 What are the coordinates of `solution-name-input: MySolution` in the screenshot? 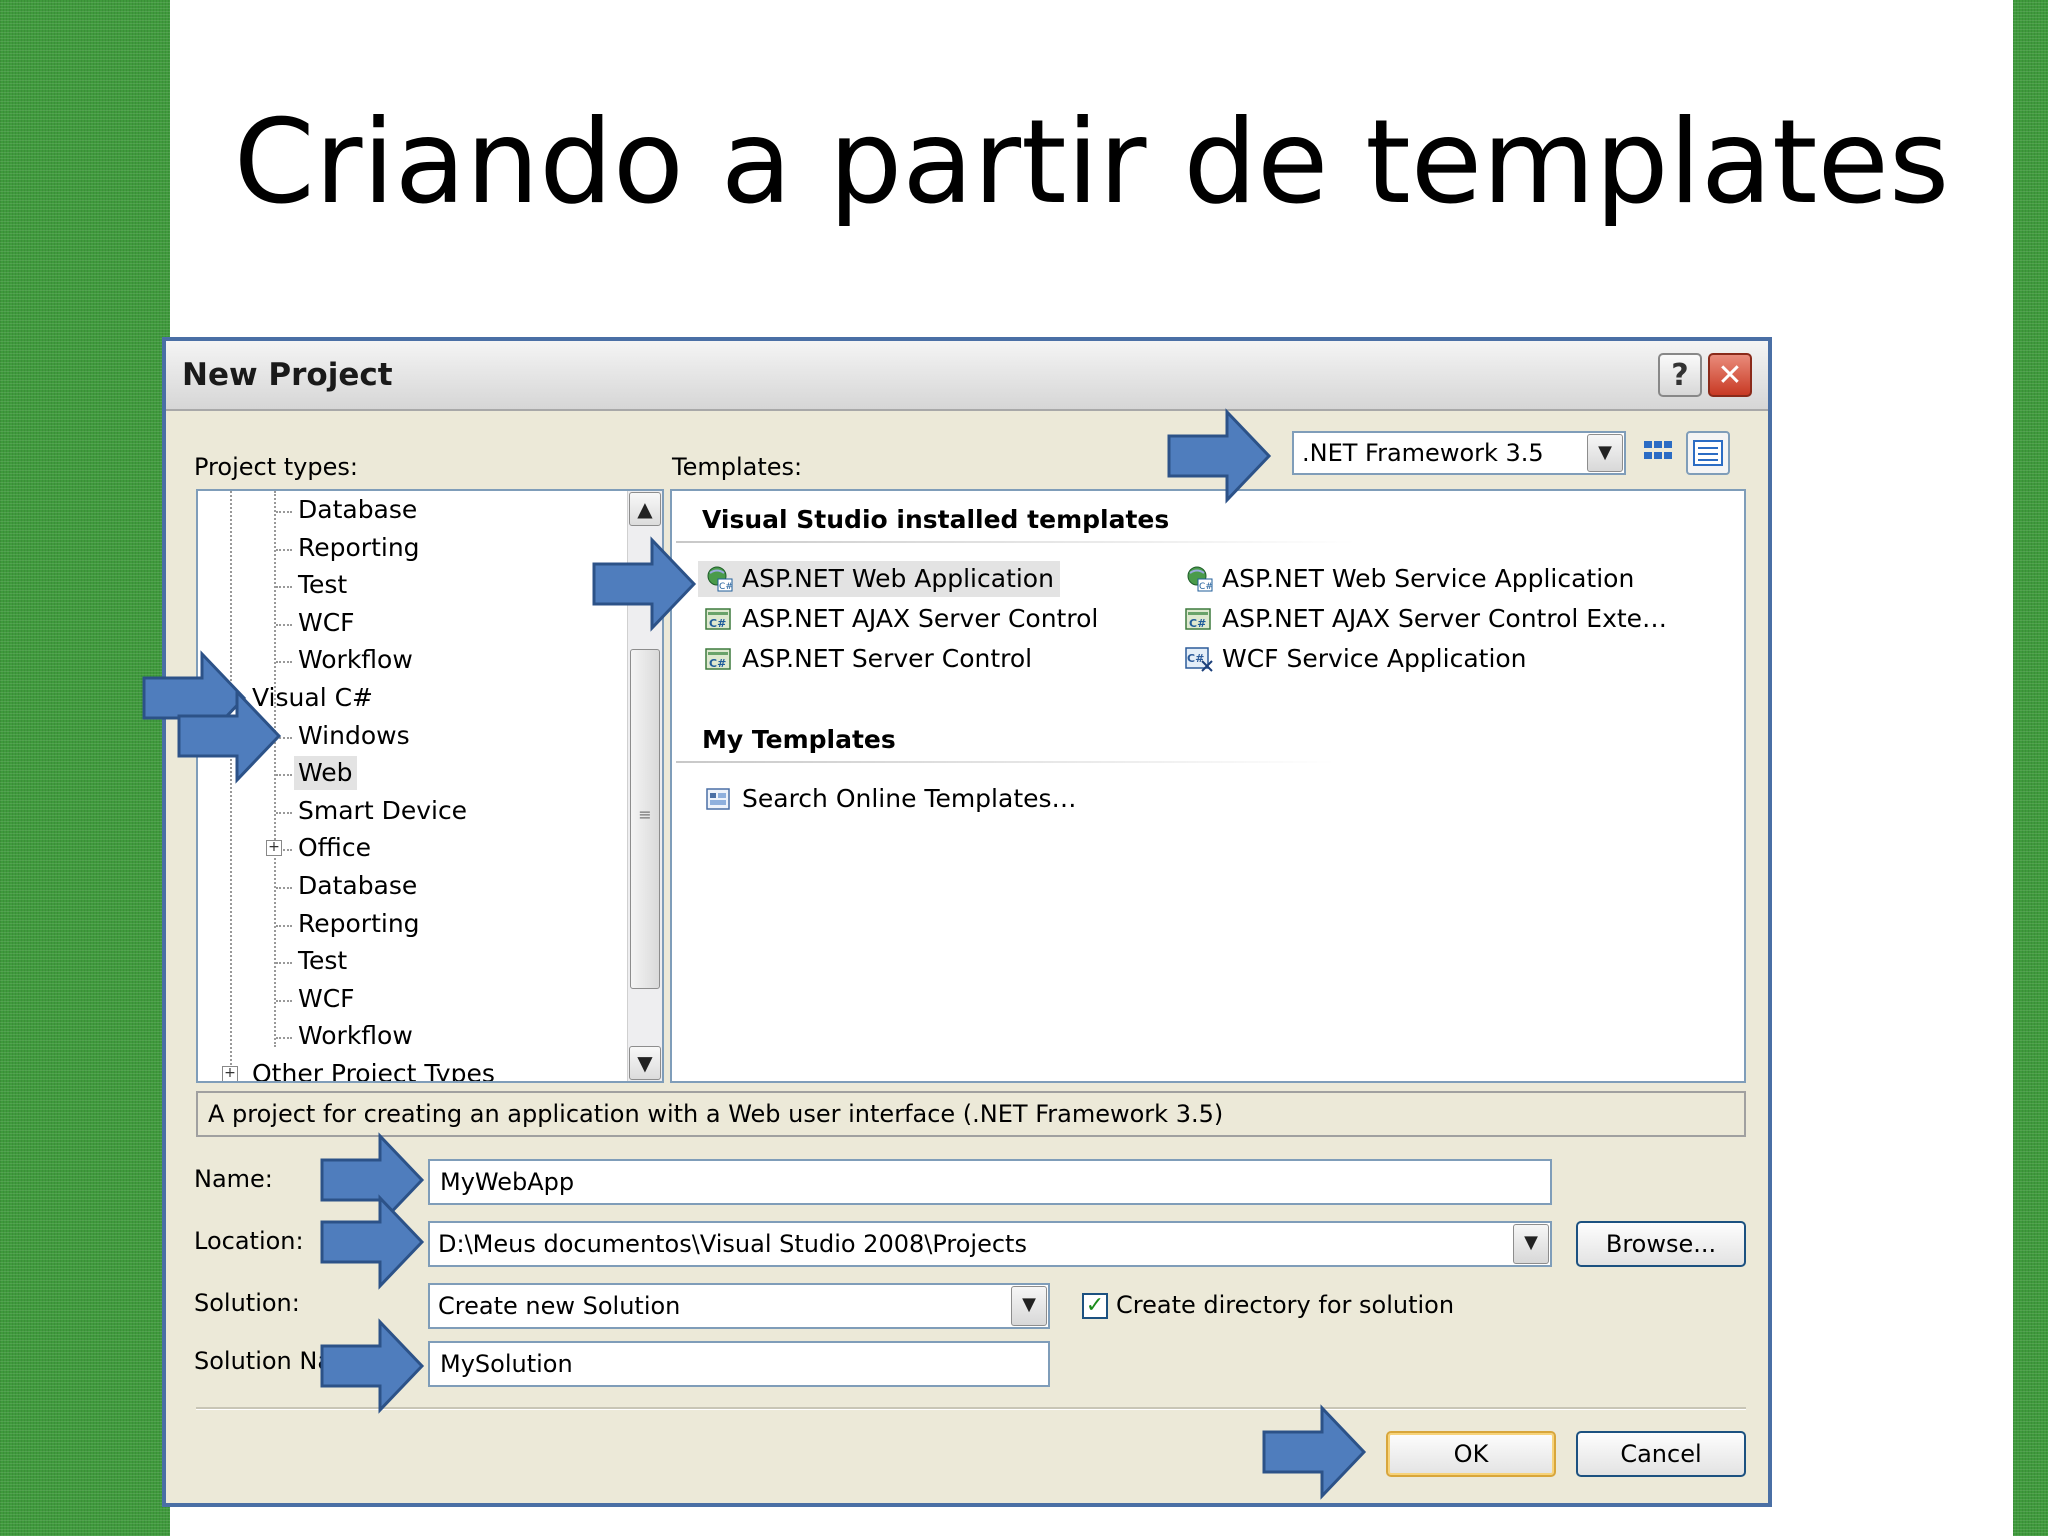 It's located at (739, 1364).